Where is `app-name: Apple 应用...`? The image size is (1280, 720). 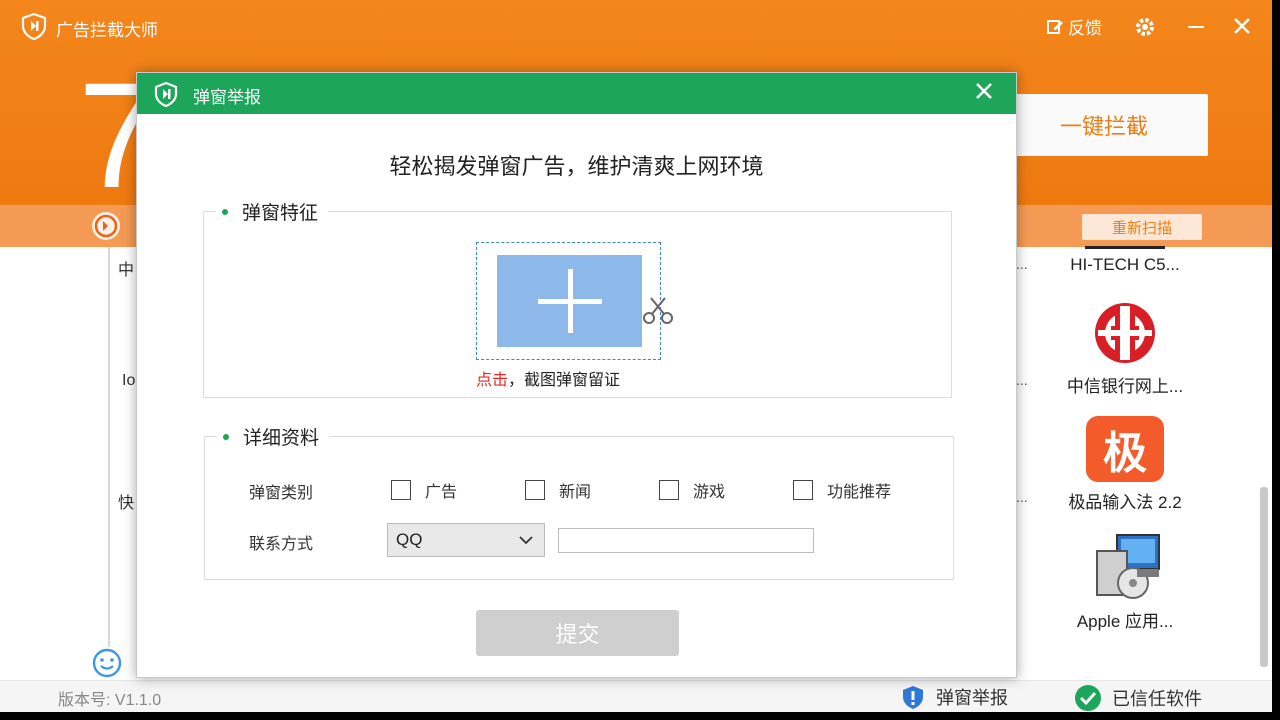 app-name: Apple 应用... is located at coordinates (1125, 619).